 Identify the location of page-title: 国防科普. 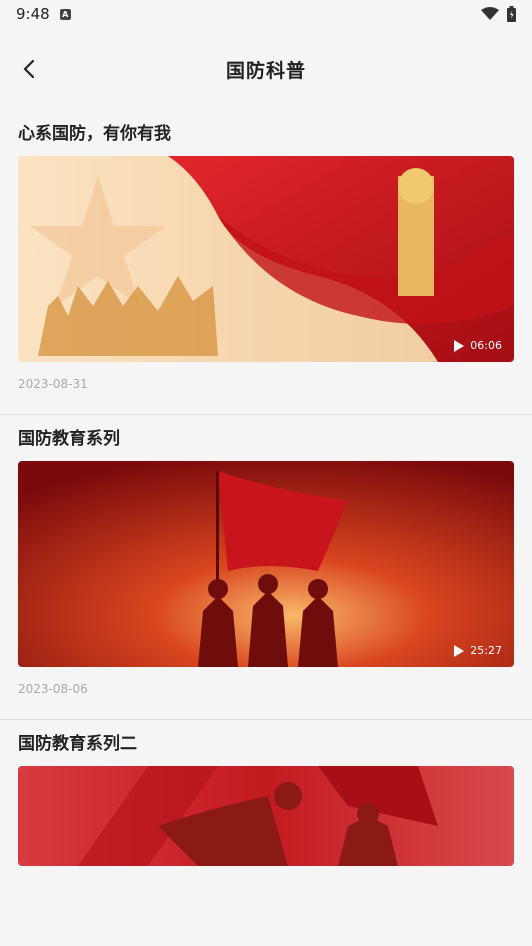
(265, 70).